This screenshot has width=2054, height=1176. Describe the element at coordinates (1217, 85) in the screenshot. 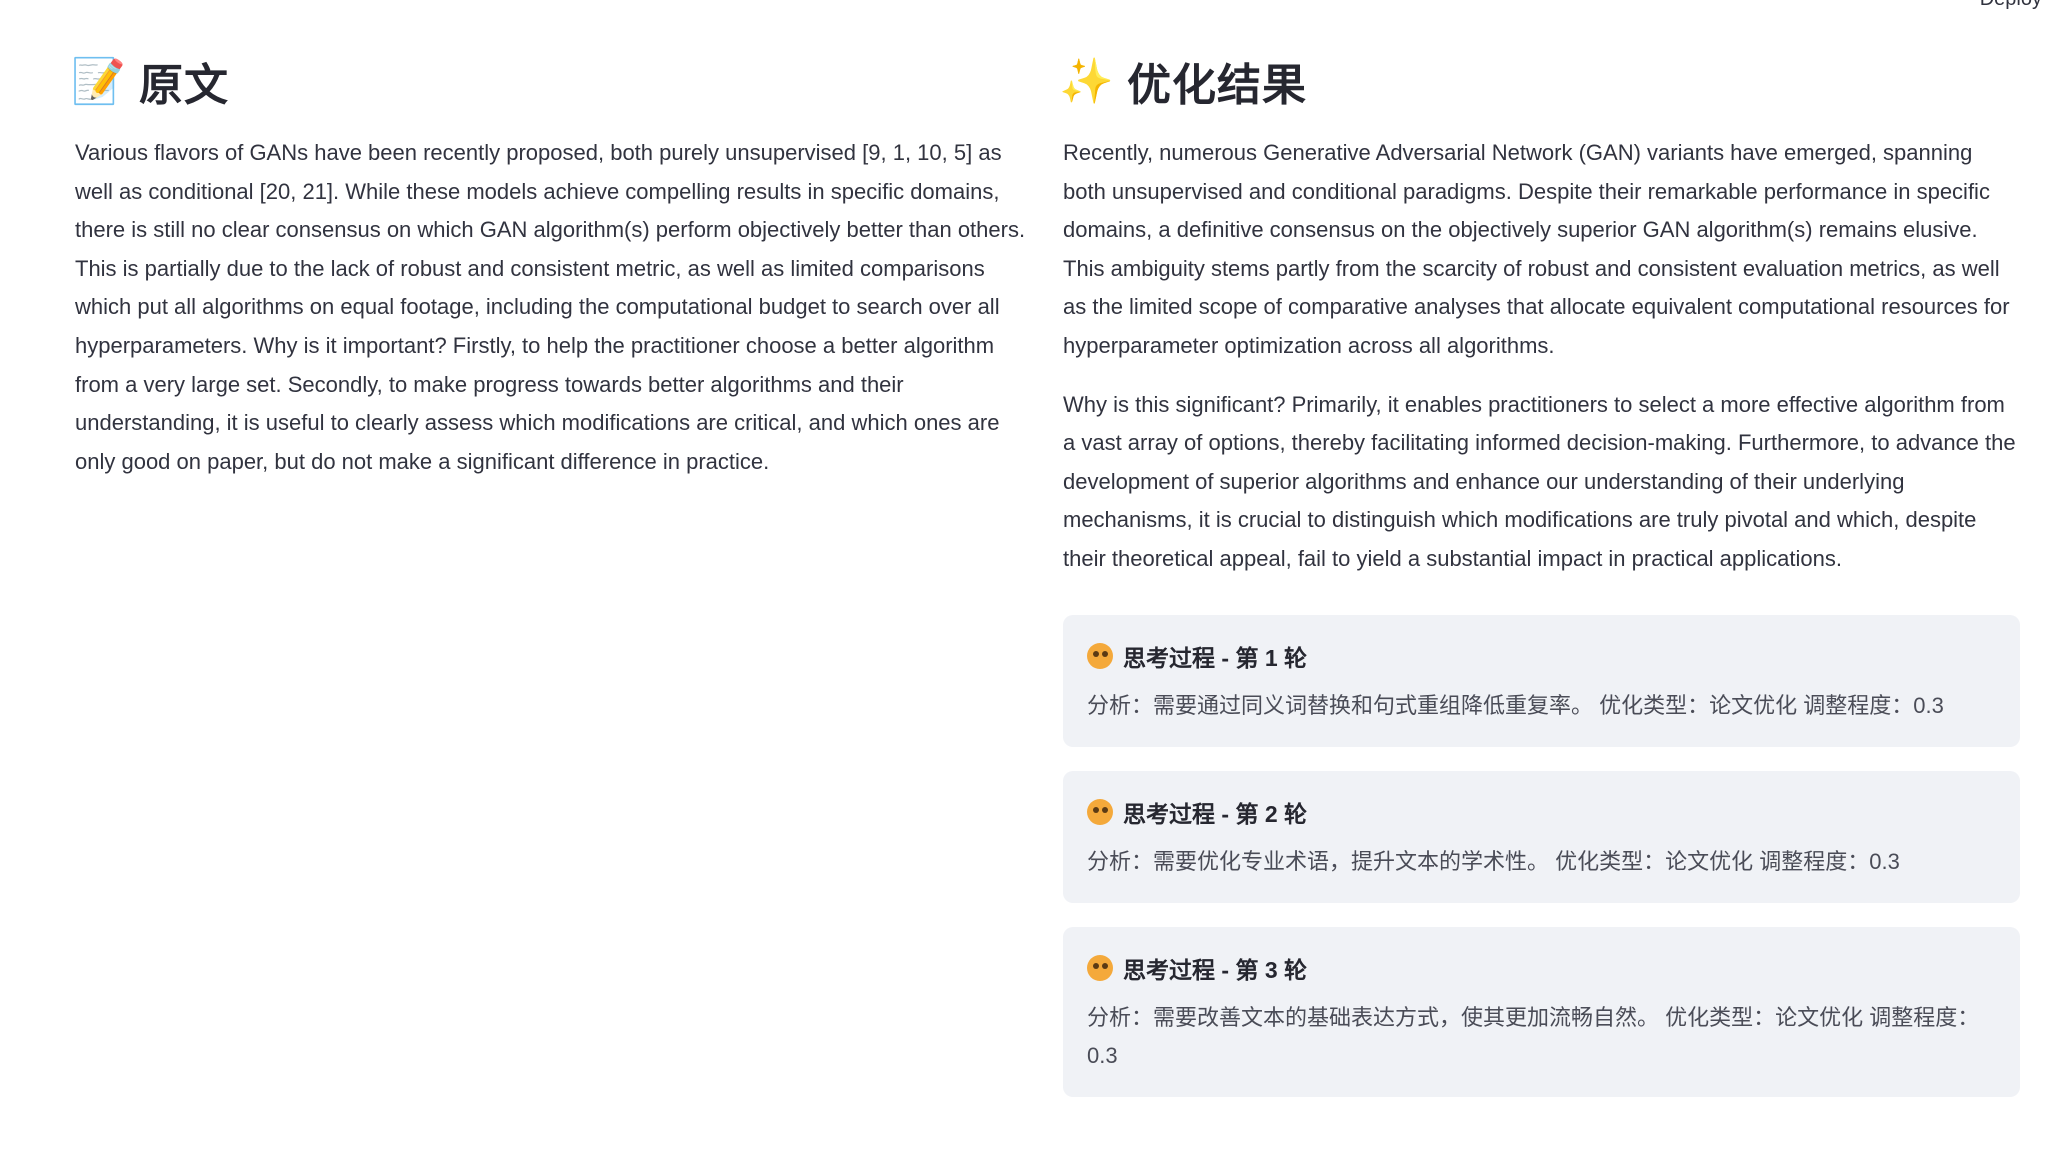

I see `result-title-label: 优化结果` at that location.